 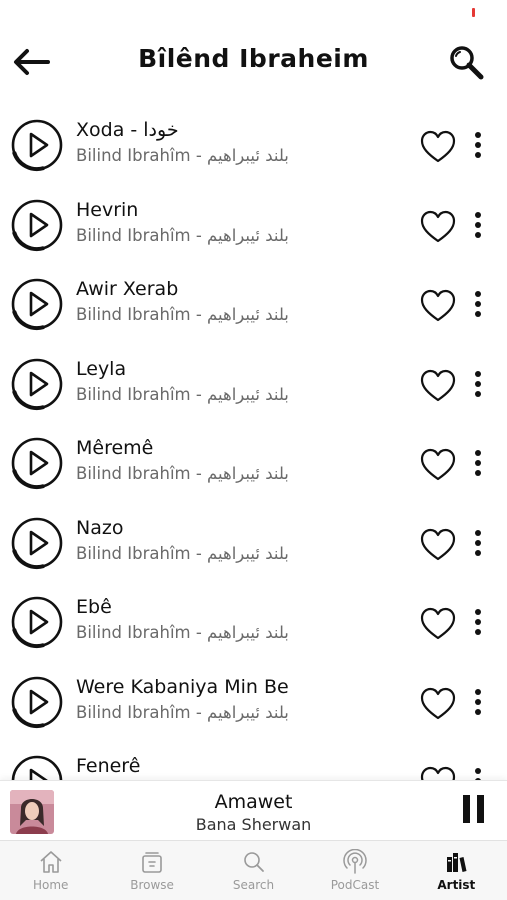 What do you see at coordinates (101, 368) in the screenshot?
I see `song-title: Leyla` at bounding box center [101, 368].